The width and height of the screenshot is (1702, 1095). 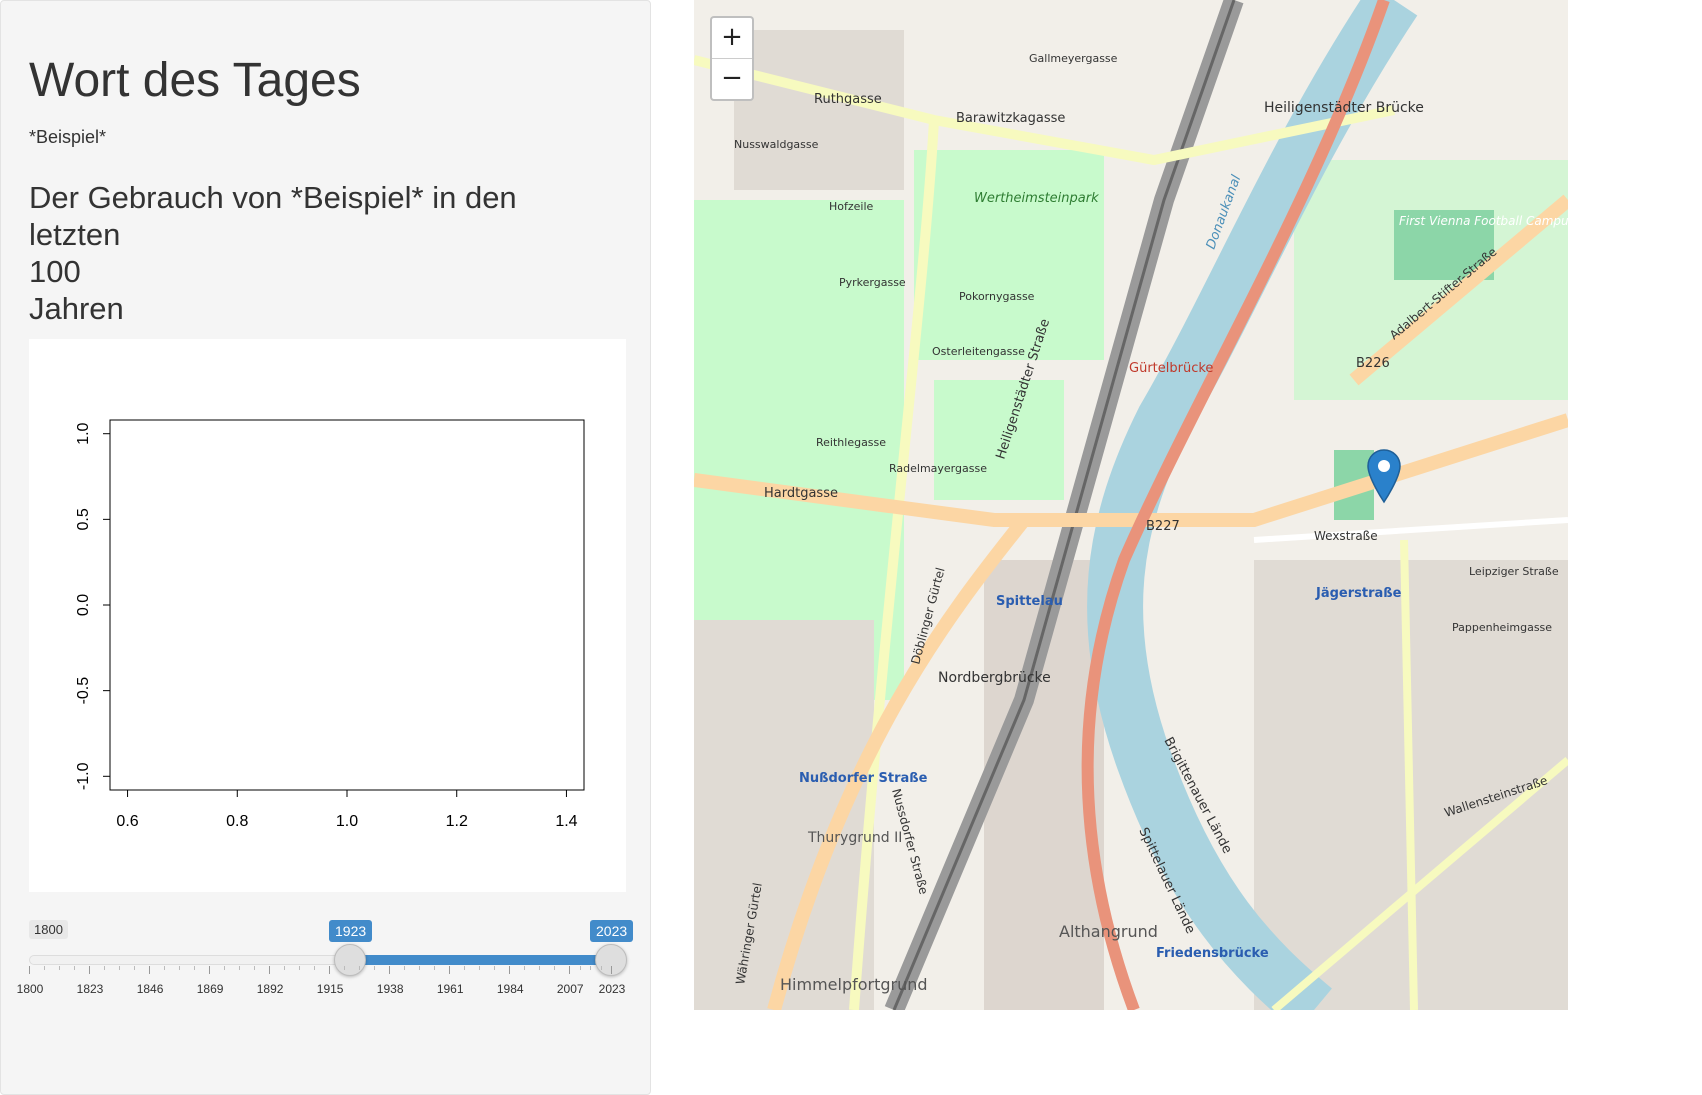 I want to click on map-label: Reithlegasse, so click(x=851, y=442).